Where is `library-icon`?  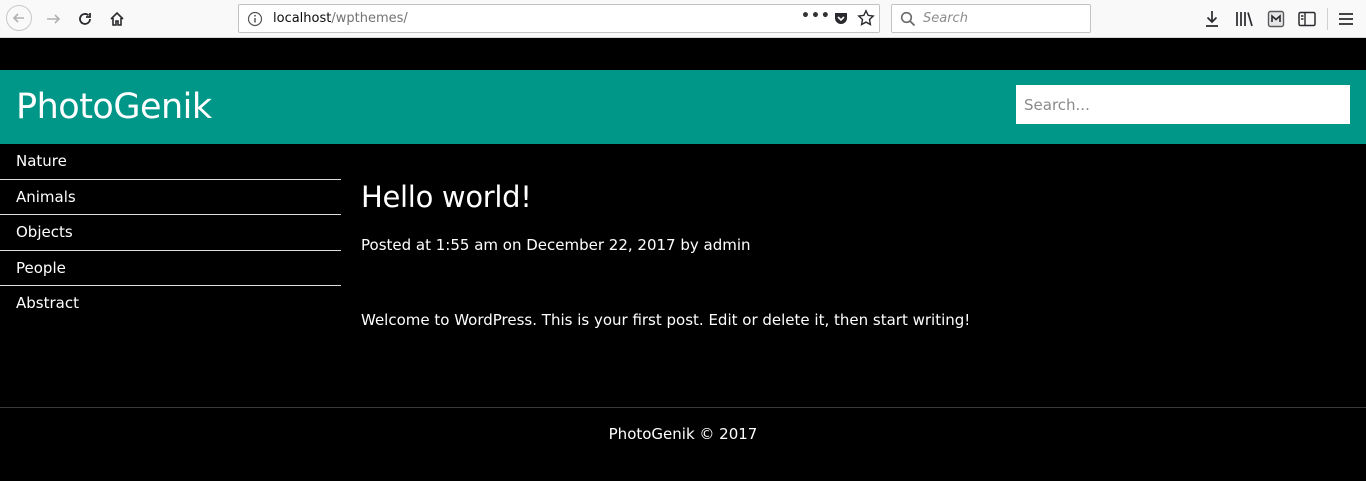 library-icon is located at coordinates (1244, 19).